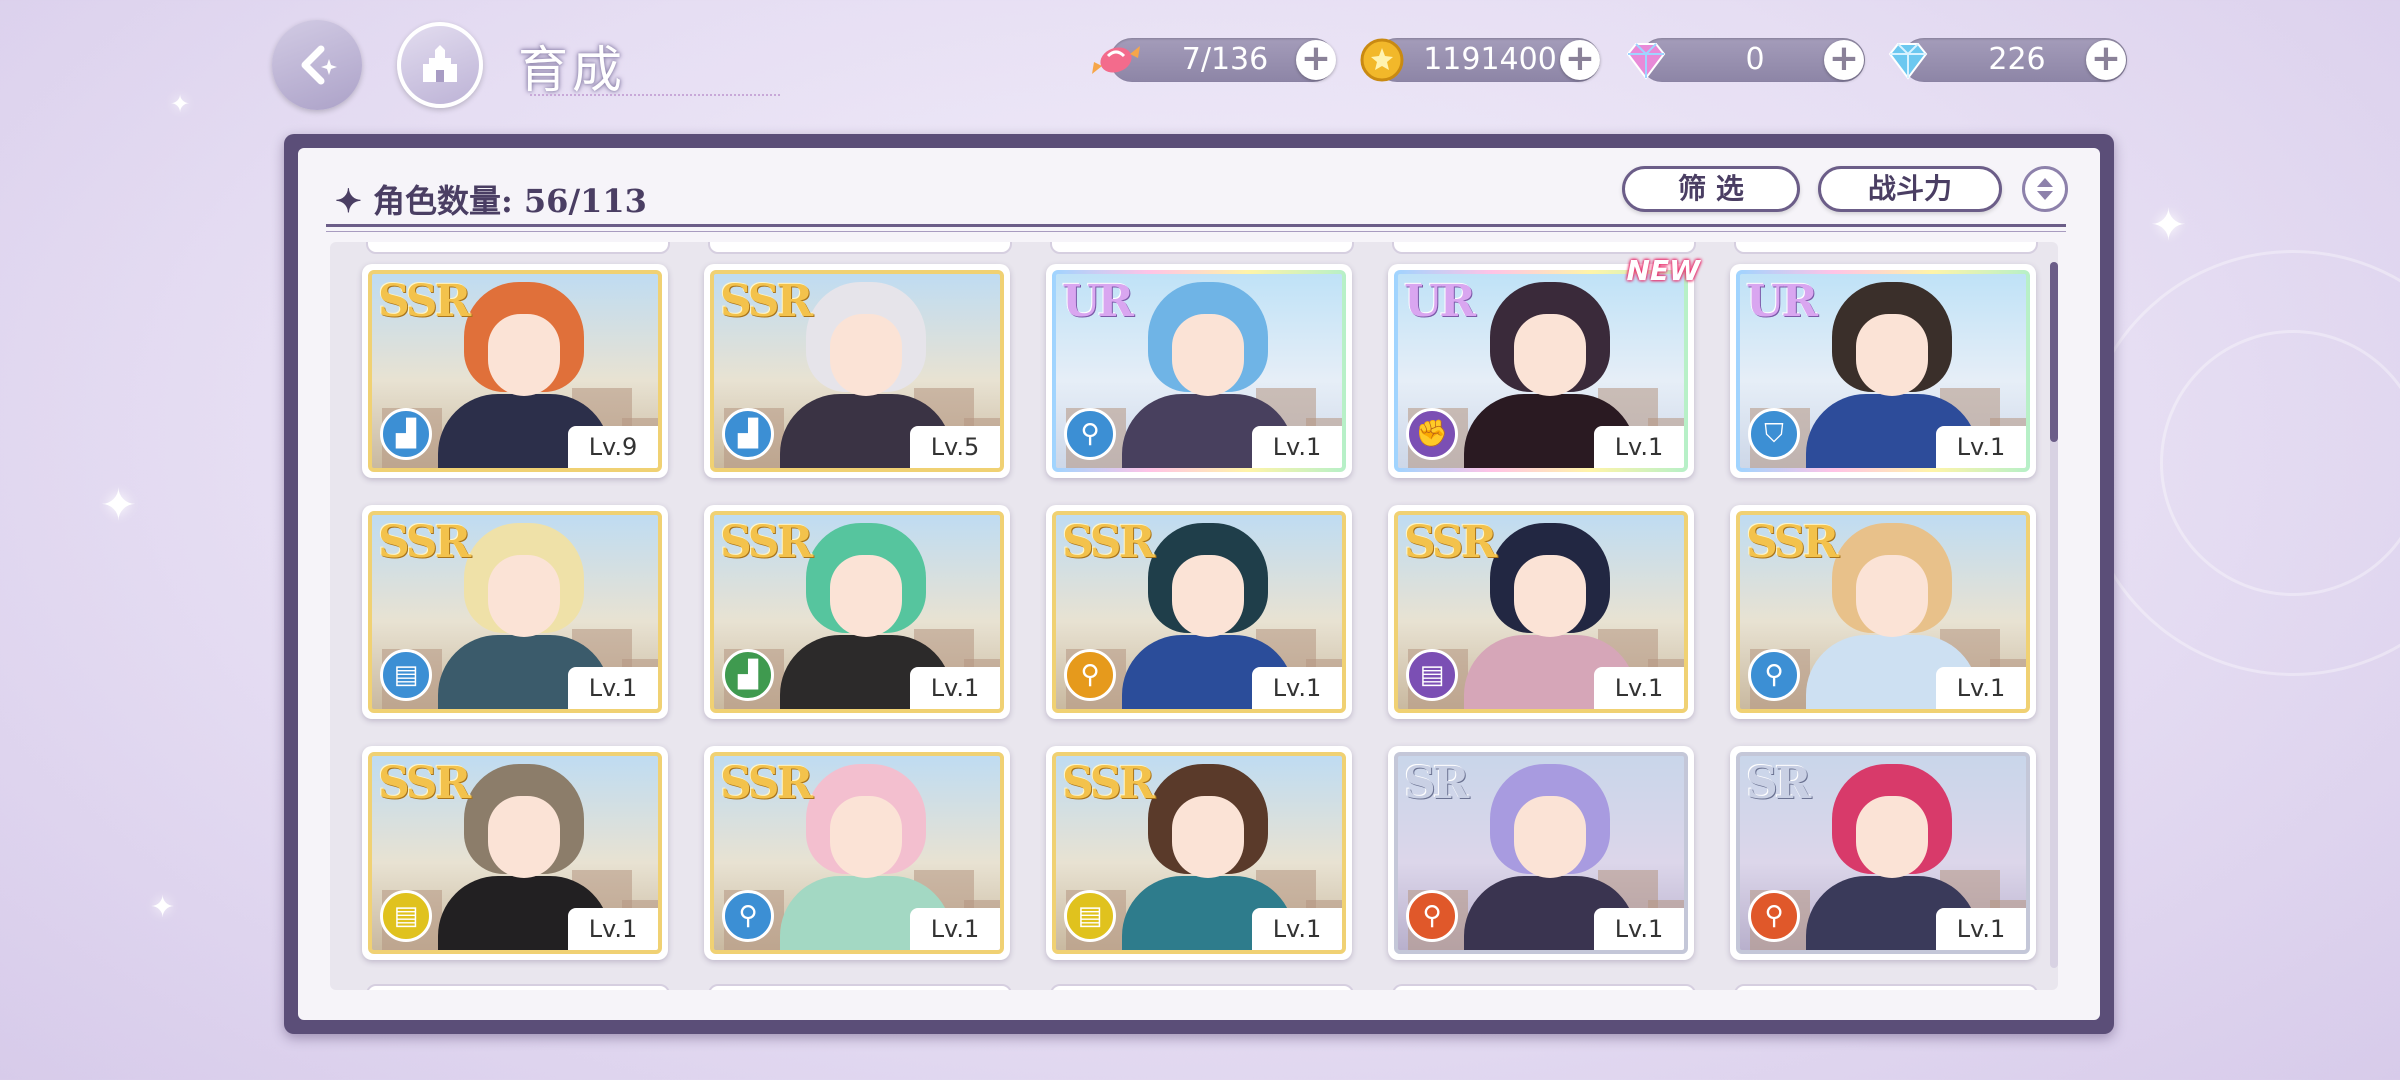 This screenshot has width=2400, height=1080. Describe the element at coordinates (1646, 61) in the screenshot. I see `rainbow-gem-icon` at that location.